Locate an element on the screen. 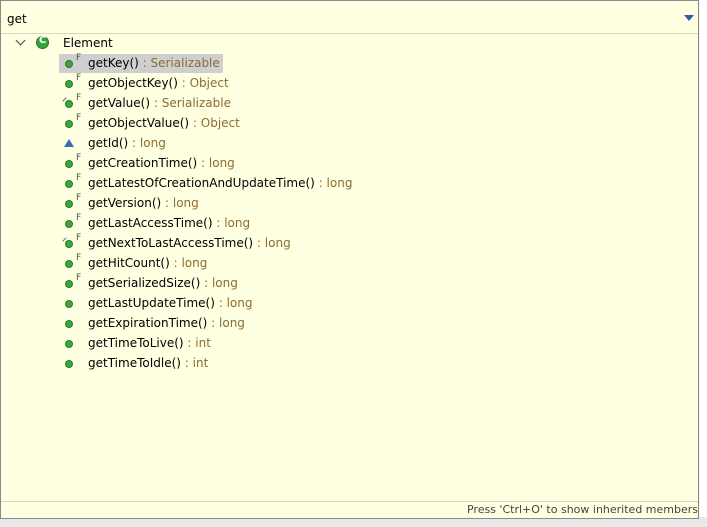 The width and height of the screenshot is (707, 527). filter-row is located at coordinates (349, 17).